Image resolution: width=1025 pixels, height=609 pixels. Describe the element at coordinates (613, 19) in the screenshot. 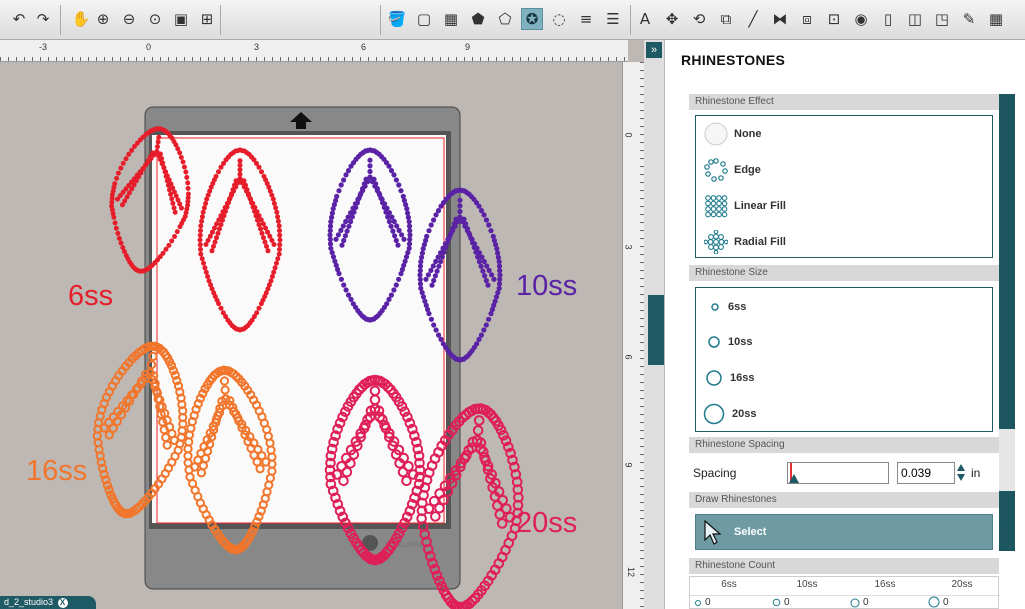

I see `line-style-icon: ☰` at that location.